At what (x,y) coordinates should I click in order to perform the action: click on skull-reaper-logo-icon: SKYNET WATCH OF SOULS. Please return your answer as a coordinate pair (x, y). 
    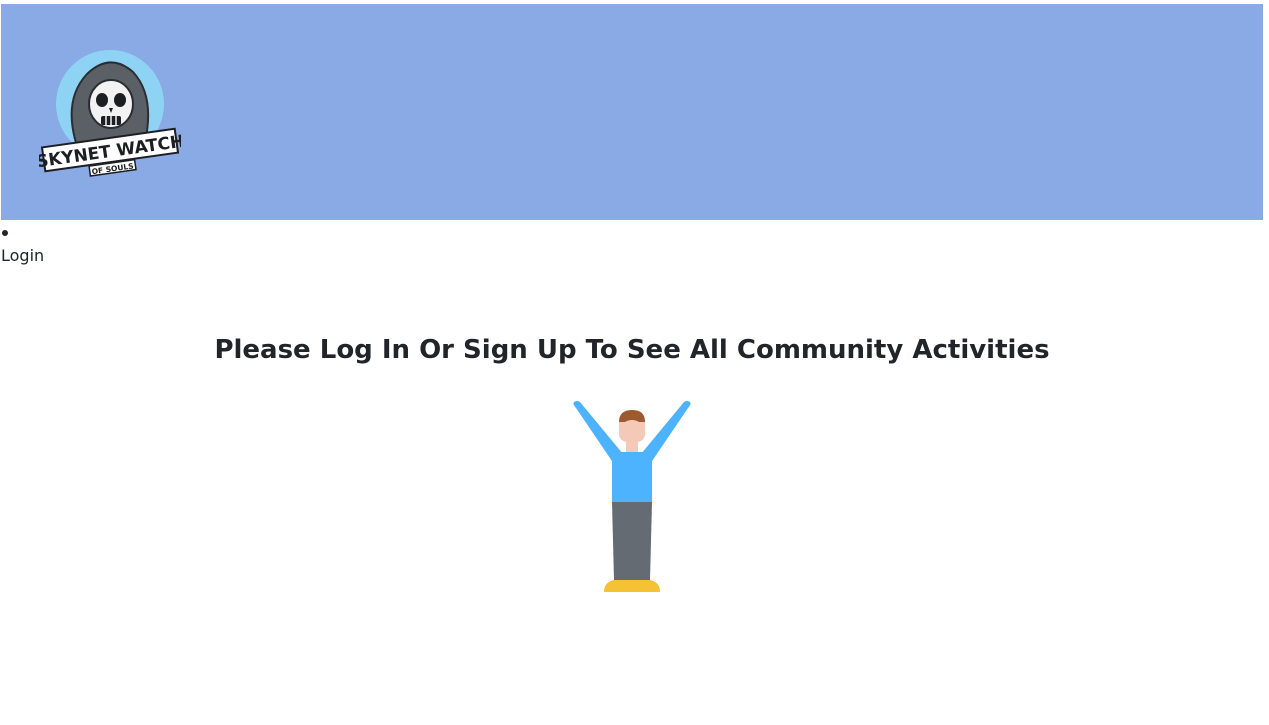
    Looking at the image, I should click on (110, 110).